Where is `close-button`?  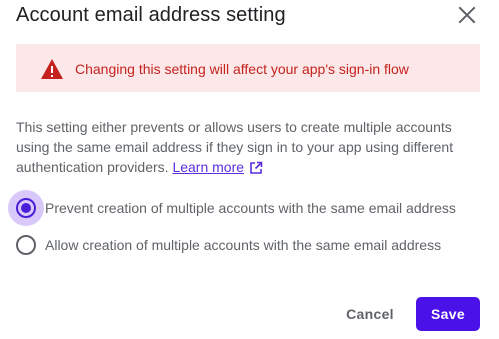 close-button is located at coordinates (467, 15).